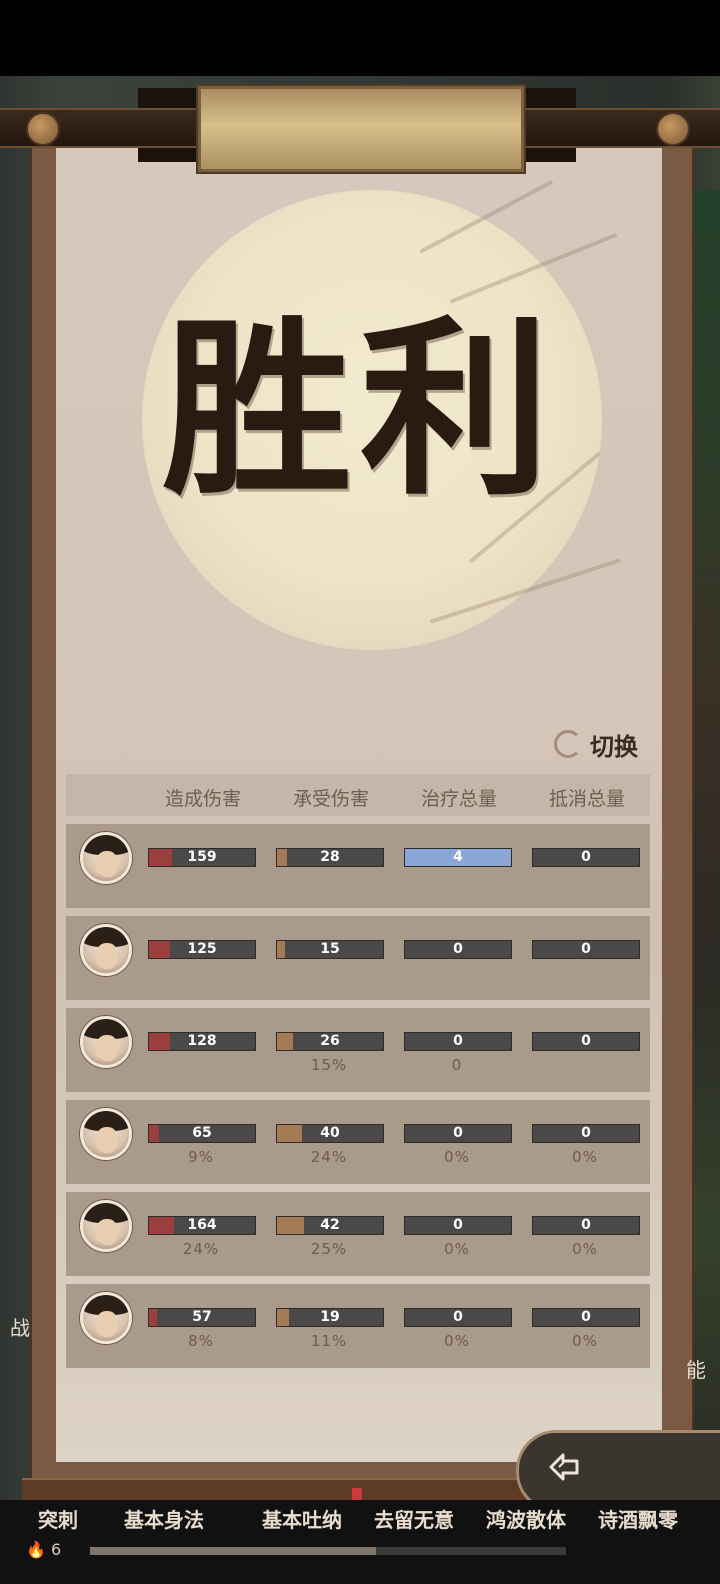 The height and width of the screenshot is (1584, 720). Describe the element at coordinates (164, 1518) in the screenshot. I see `skill-item: 基本身法` at that location.